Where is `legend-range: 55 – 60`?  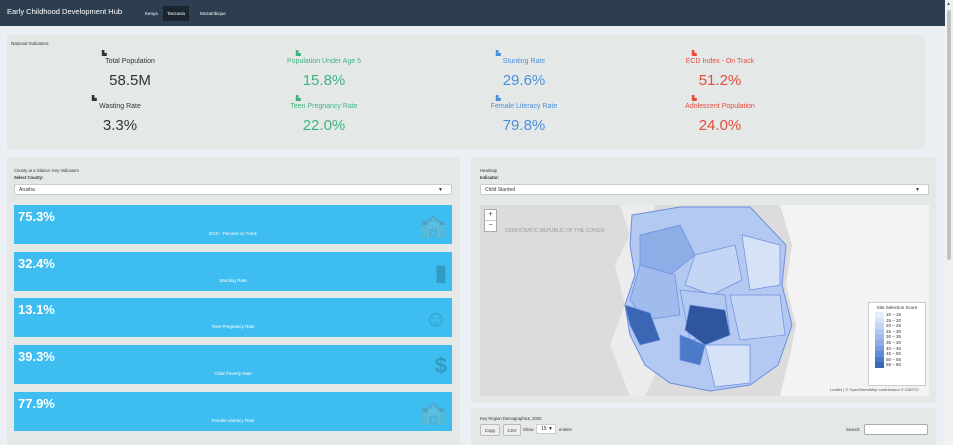
legend-range: 55 – 60 is located at coordinates (894, 365).